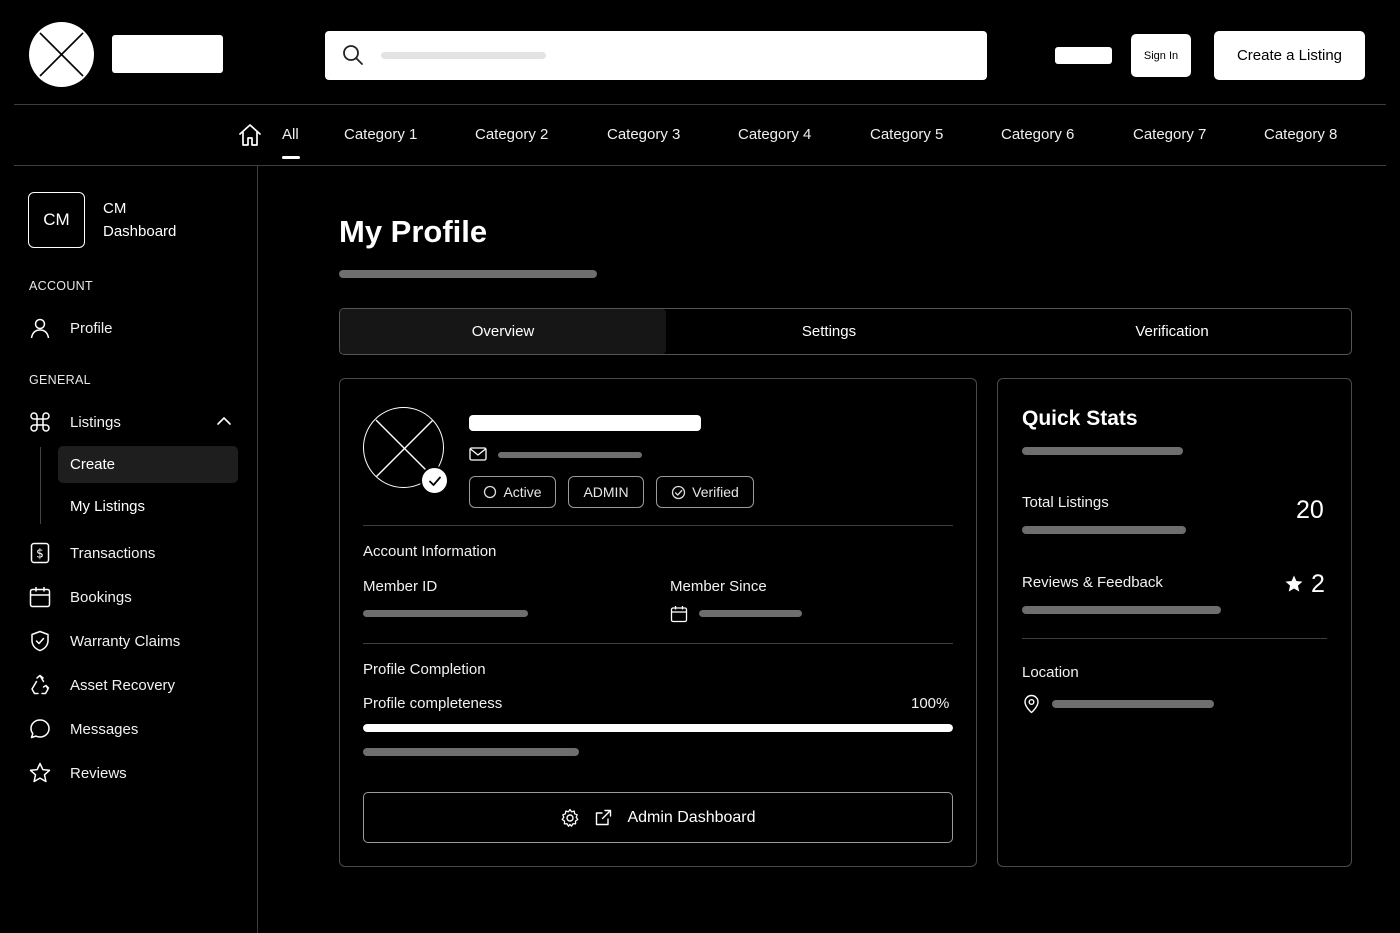 This screenshot has width=1400, height=933. I want to click on sidebar-item-bookings: Bookings, so click(133, 597).